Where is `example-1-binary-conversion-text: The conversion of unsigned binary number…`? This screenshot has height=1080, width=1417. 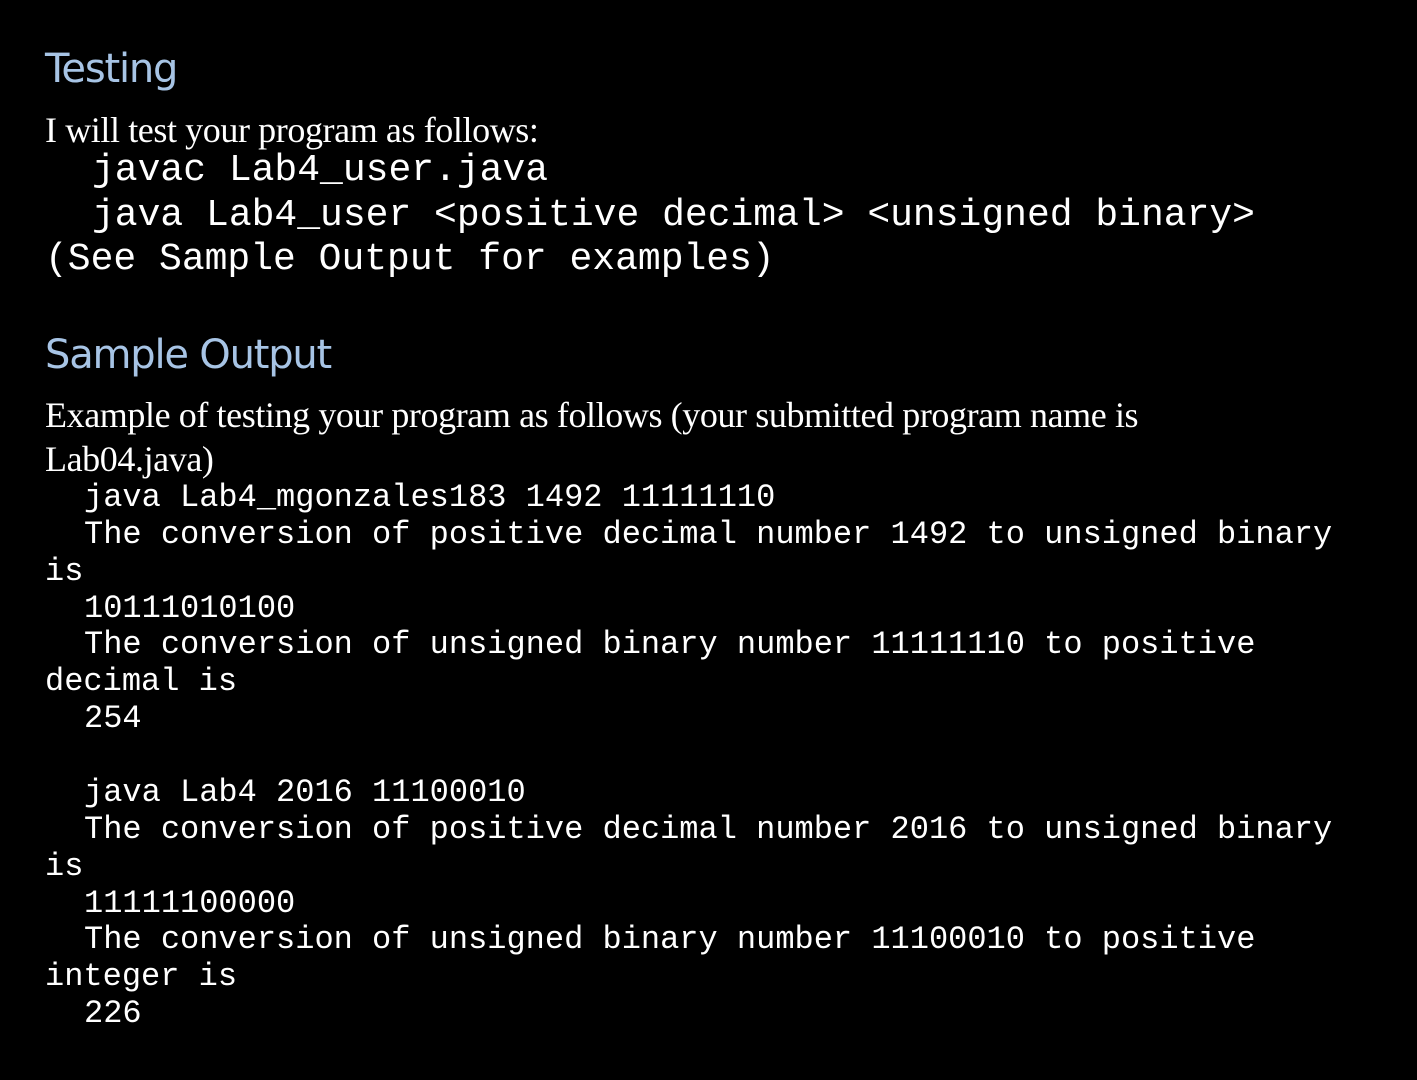 example-1-binary-conversion-text: The conversion of unsigned binary number… is located at coordinates (670, 644).